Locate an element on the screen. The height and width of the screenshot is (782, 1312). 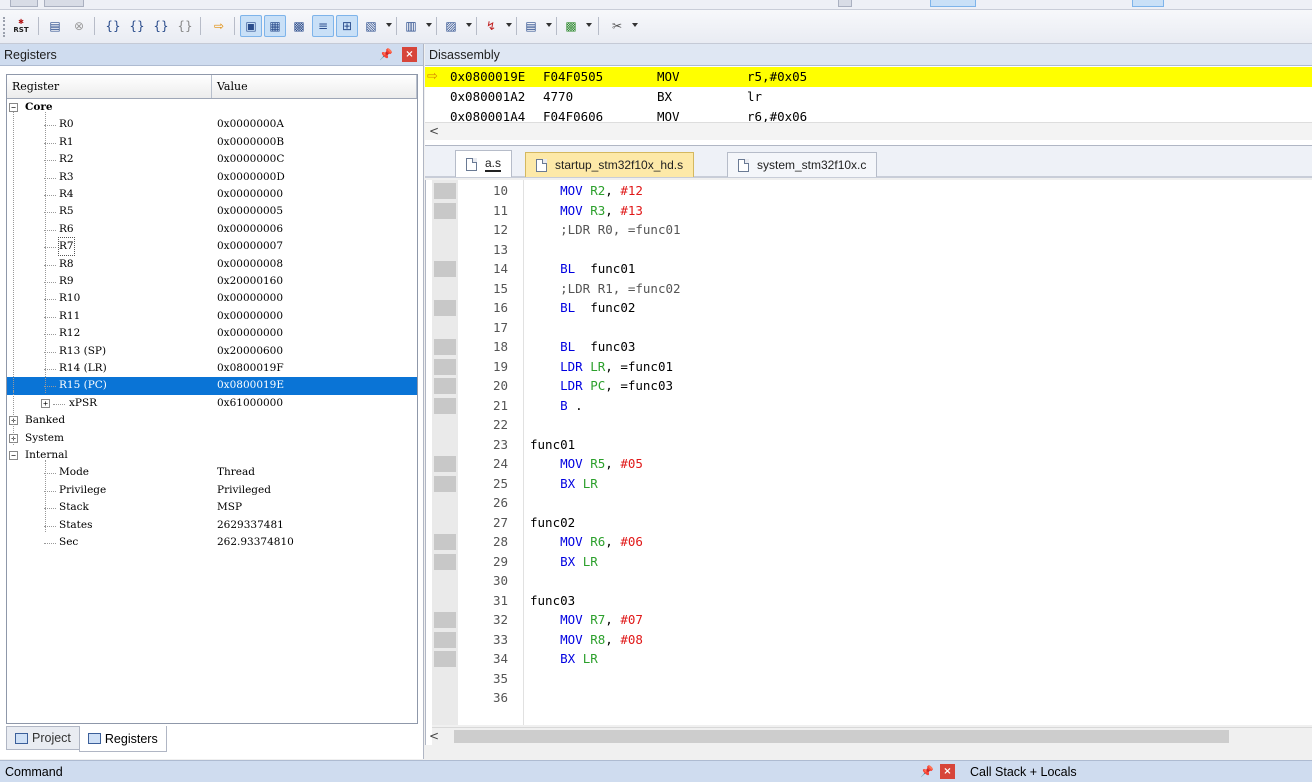
register-row: Privilege Privileged is located at coordinates (212, 490).